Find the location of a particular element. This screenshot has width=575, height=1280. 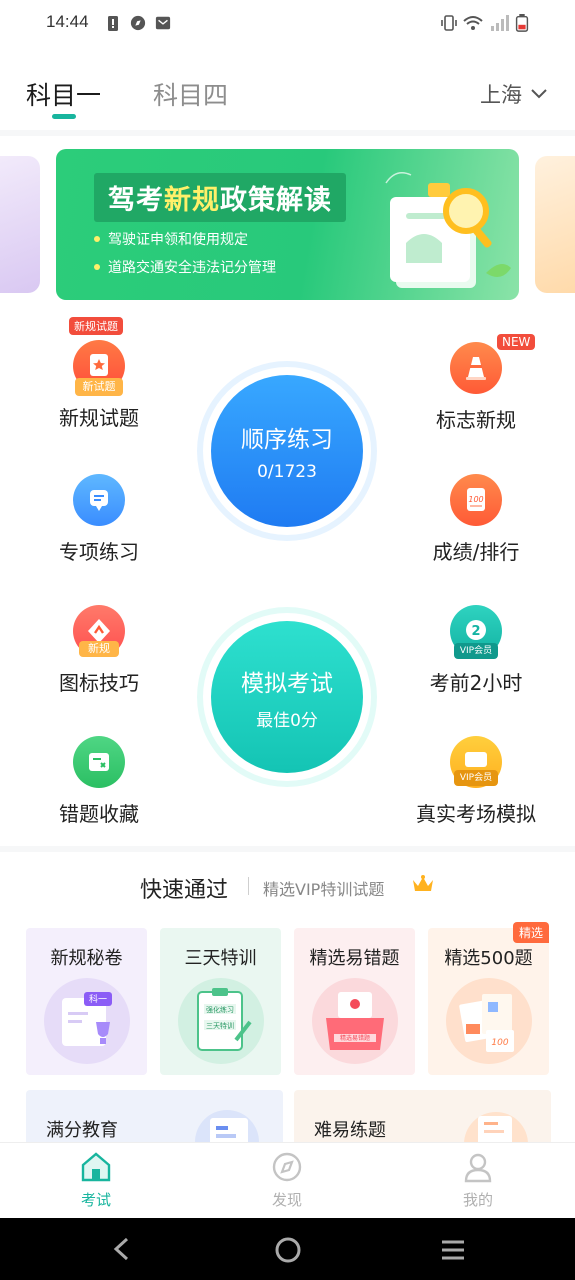

banner-title: 驾考新规政策解读 is located at coordinates (220, 197).